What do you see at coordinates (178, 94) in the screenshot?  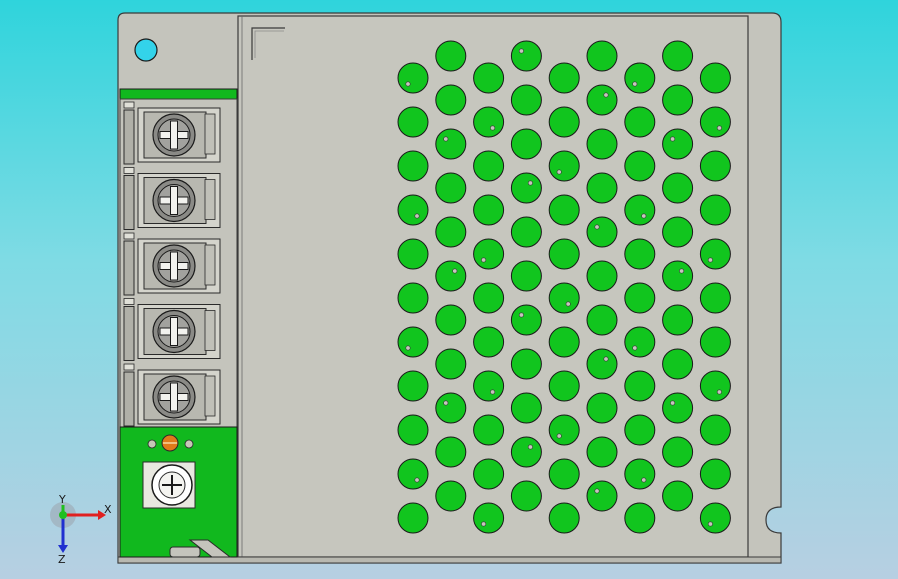 I see `pcb-top-strip` at bounding box center [178, 94].